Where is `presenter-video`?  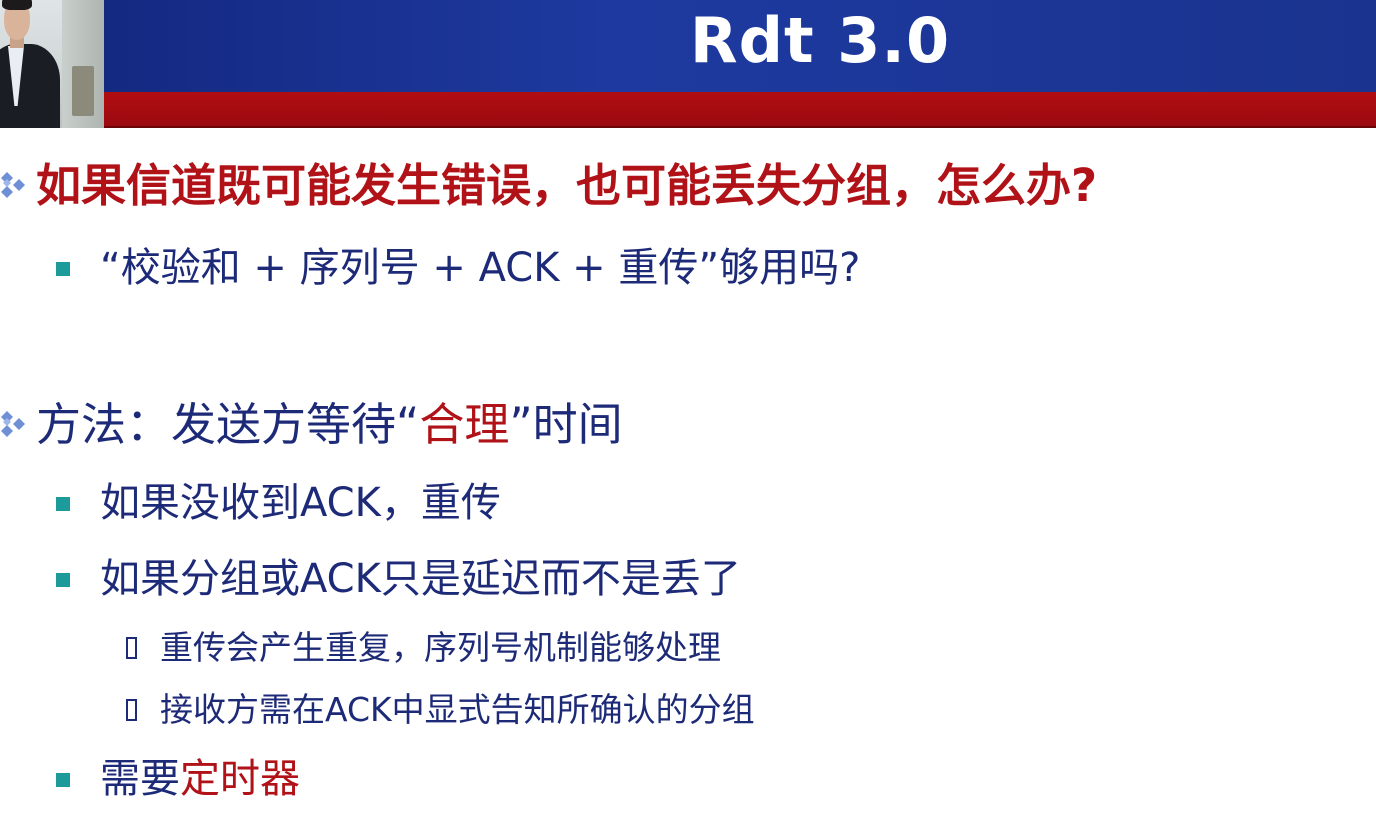
presenter-video is located at coordinates (52, 64).